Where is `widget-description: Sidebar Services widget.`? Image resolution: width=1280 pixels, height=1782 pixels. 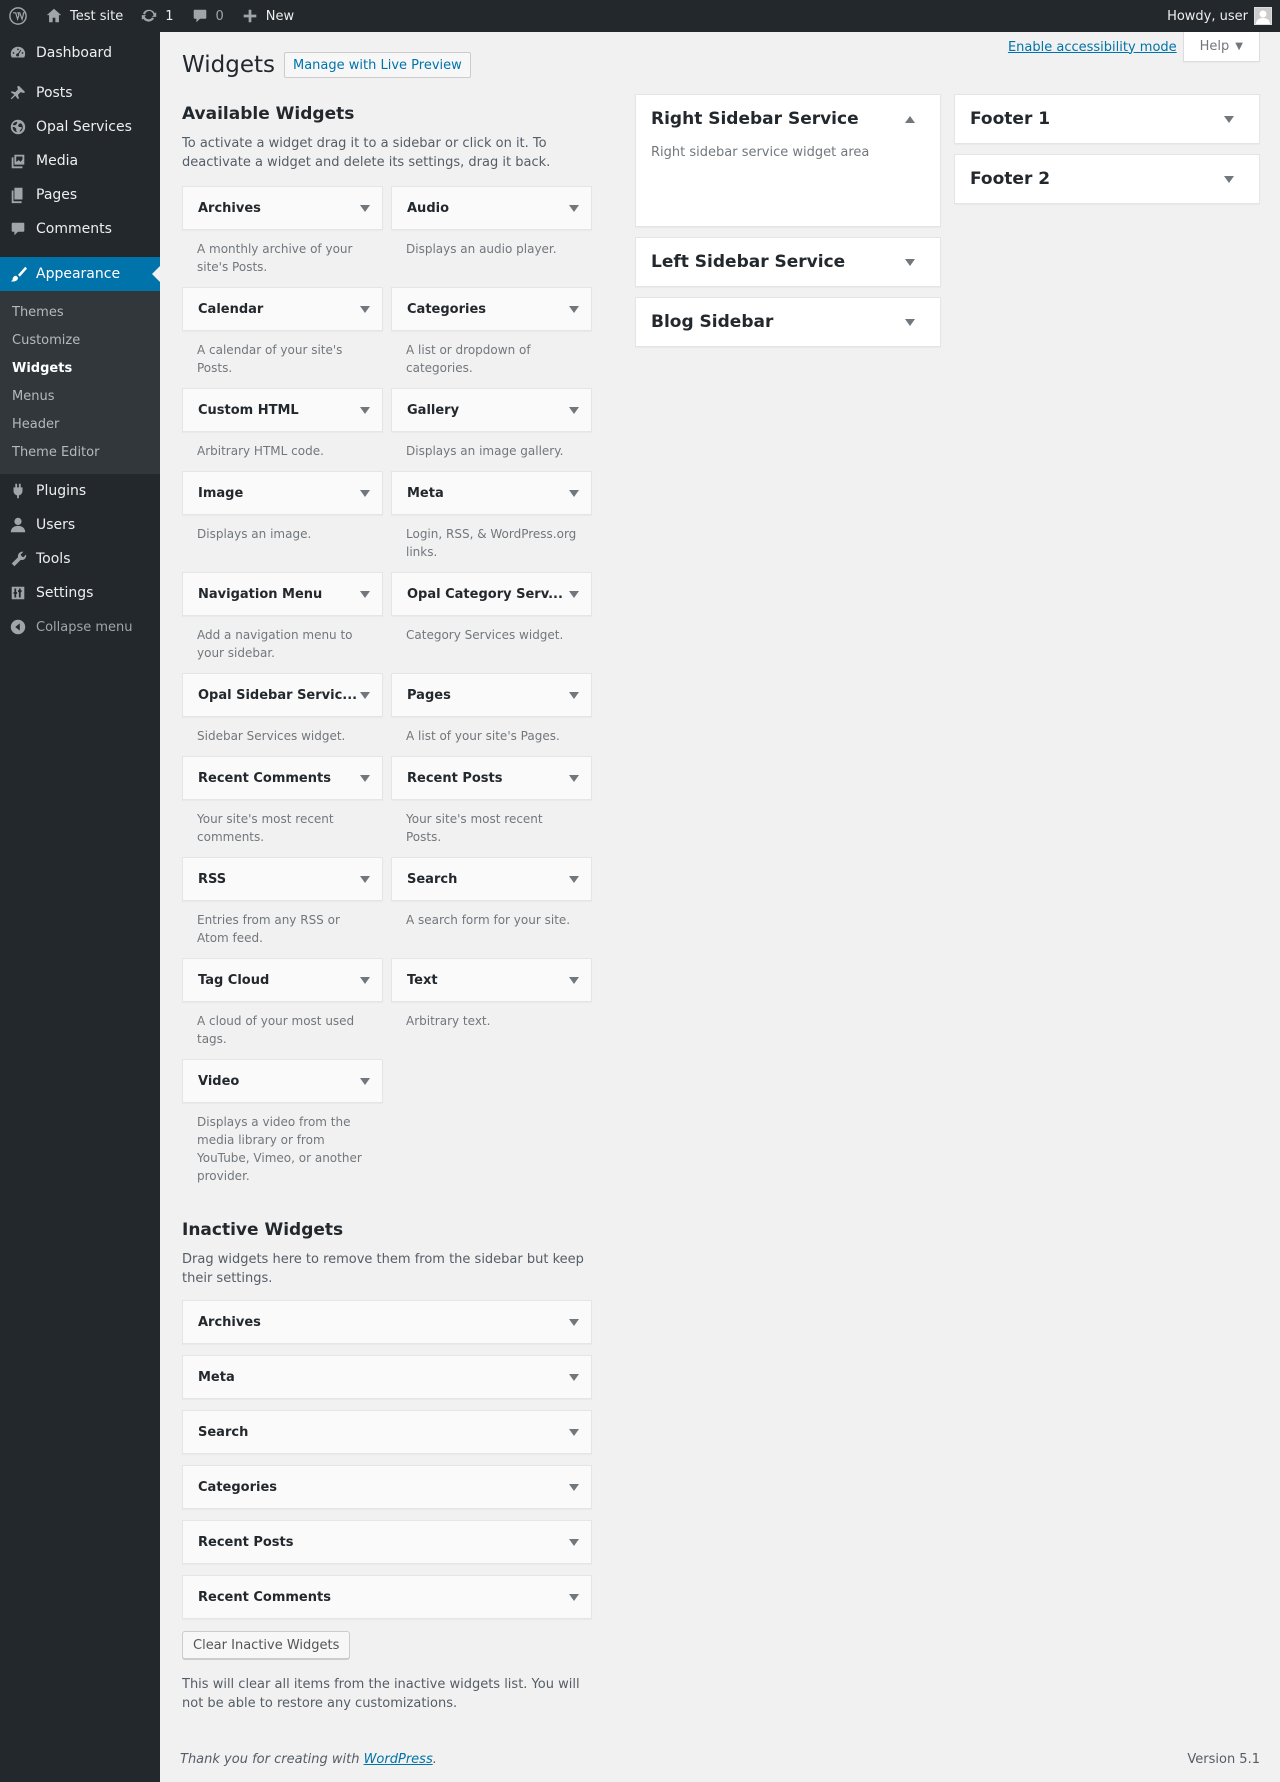
widget-description: Sidebar Services widget. is located at coordinates (271, 736).